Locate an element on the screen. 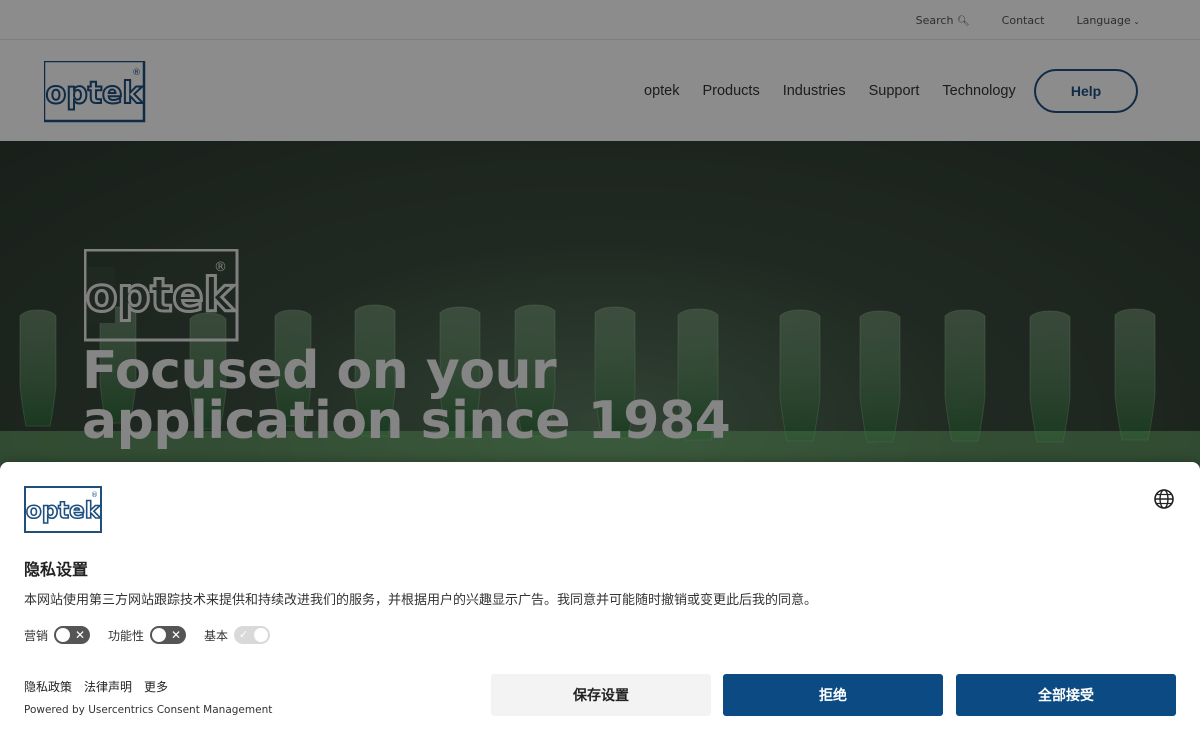 Image resolution: width=1200 pixels, height=740 pixels. language-dropdown: Language ⌄ is located at coordinates (1108, 20).